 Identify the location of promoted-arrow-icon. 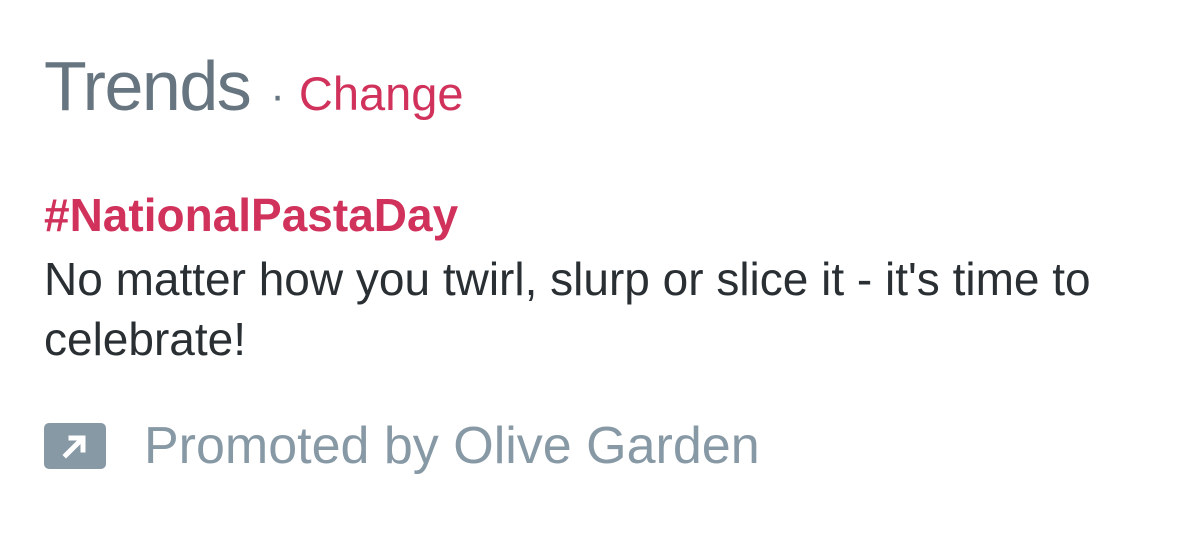
(75, 446).